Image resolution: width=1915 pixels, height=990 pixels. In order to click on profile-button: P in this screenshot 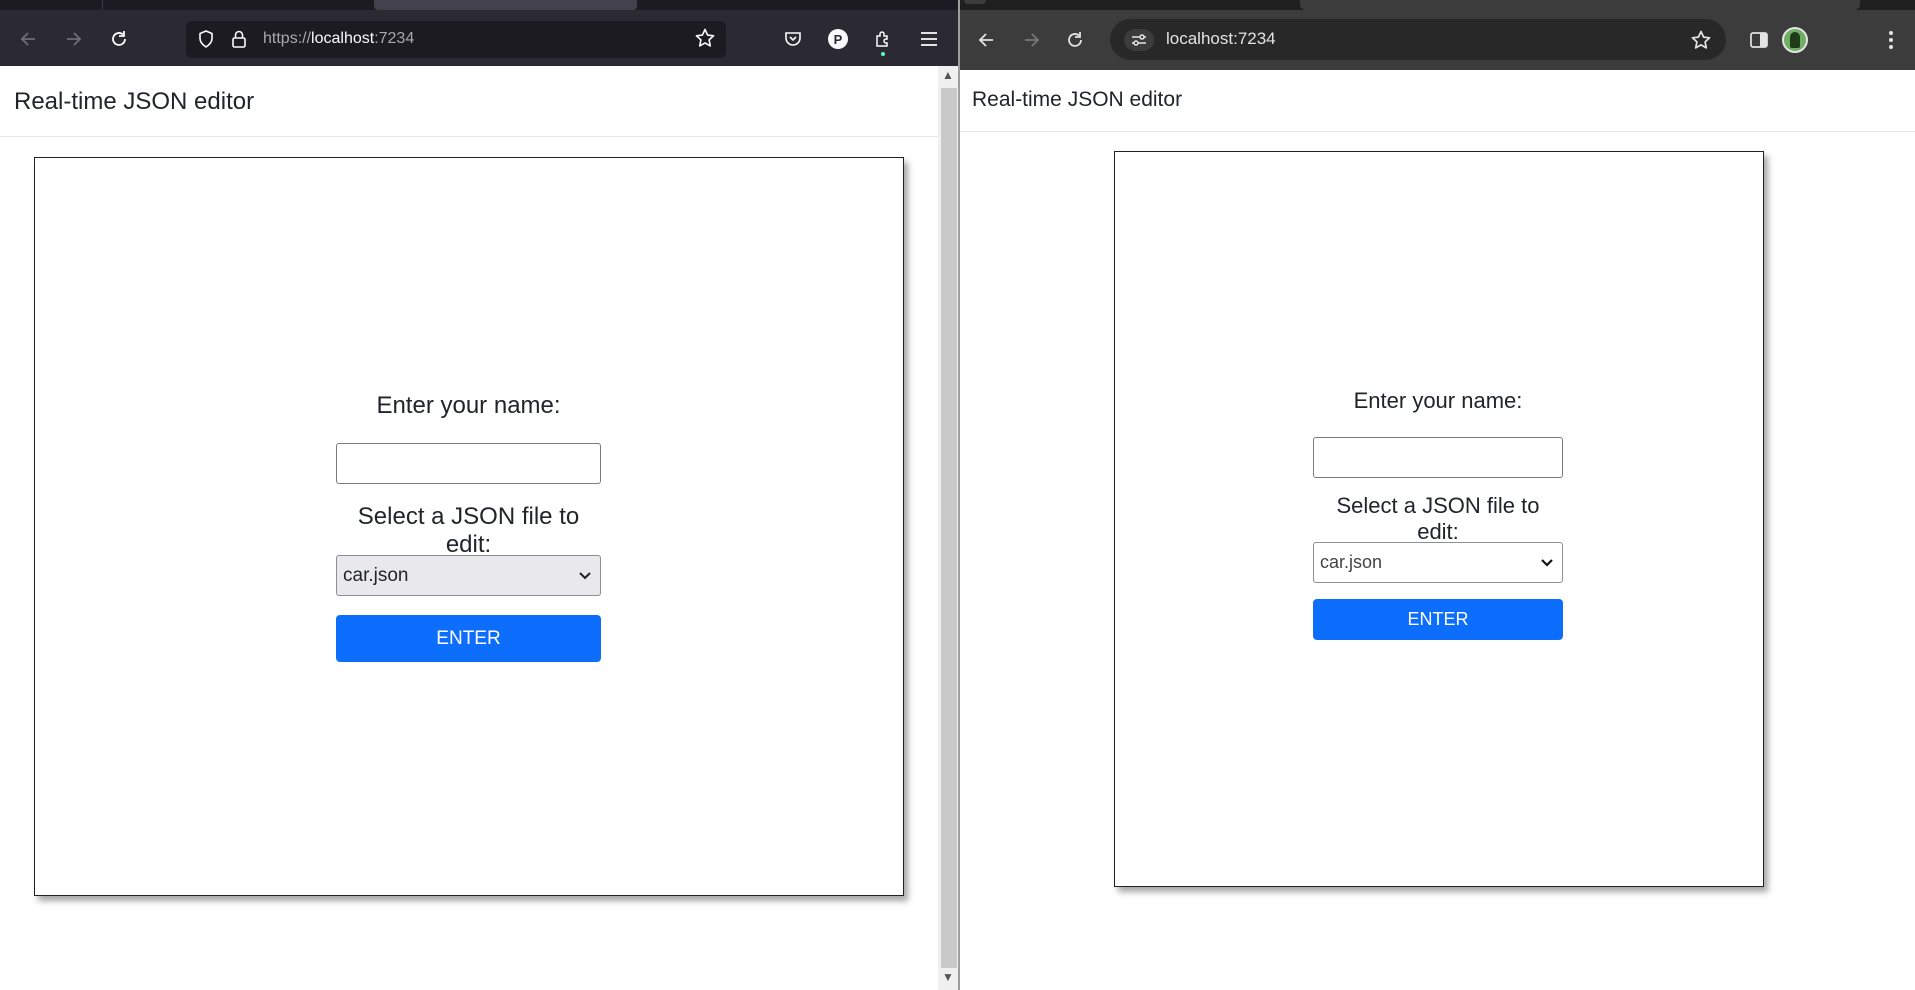, I will do `click(838, 39)`.